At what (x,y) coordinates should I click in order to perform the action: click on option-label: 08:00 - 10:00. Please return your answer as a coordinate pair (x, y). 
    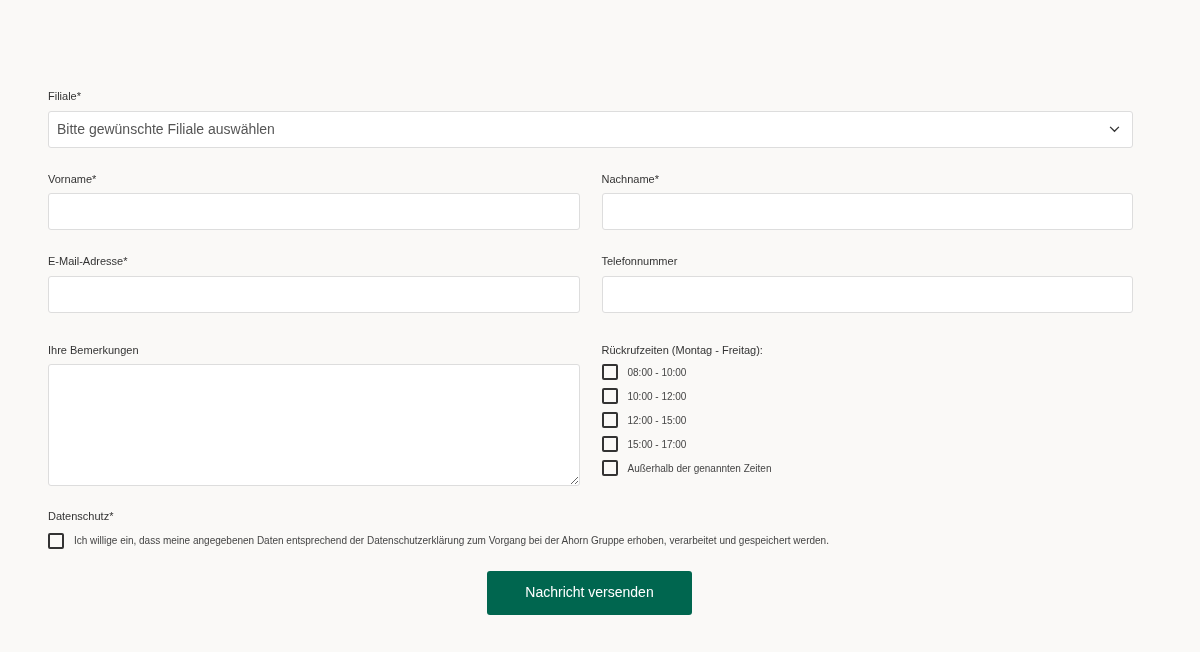
    Looking at the image, I should click on (657, 372).